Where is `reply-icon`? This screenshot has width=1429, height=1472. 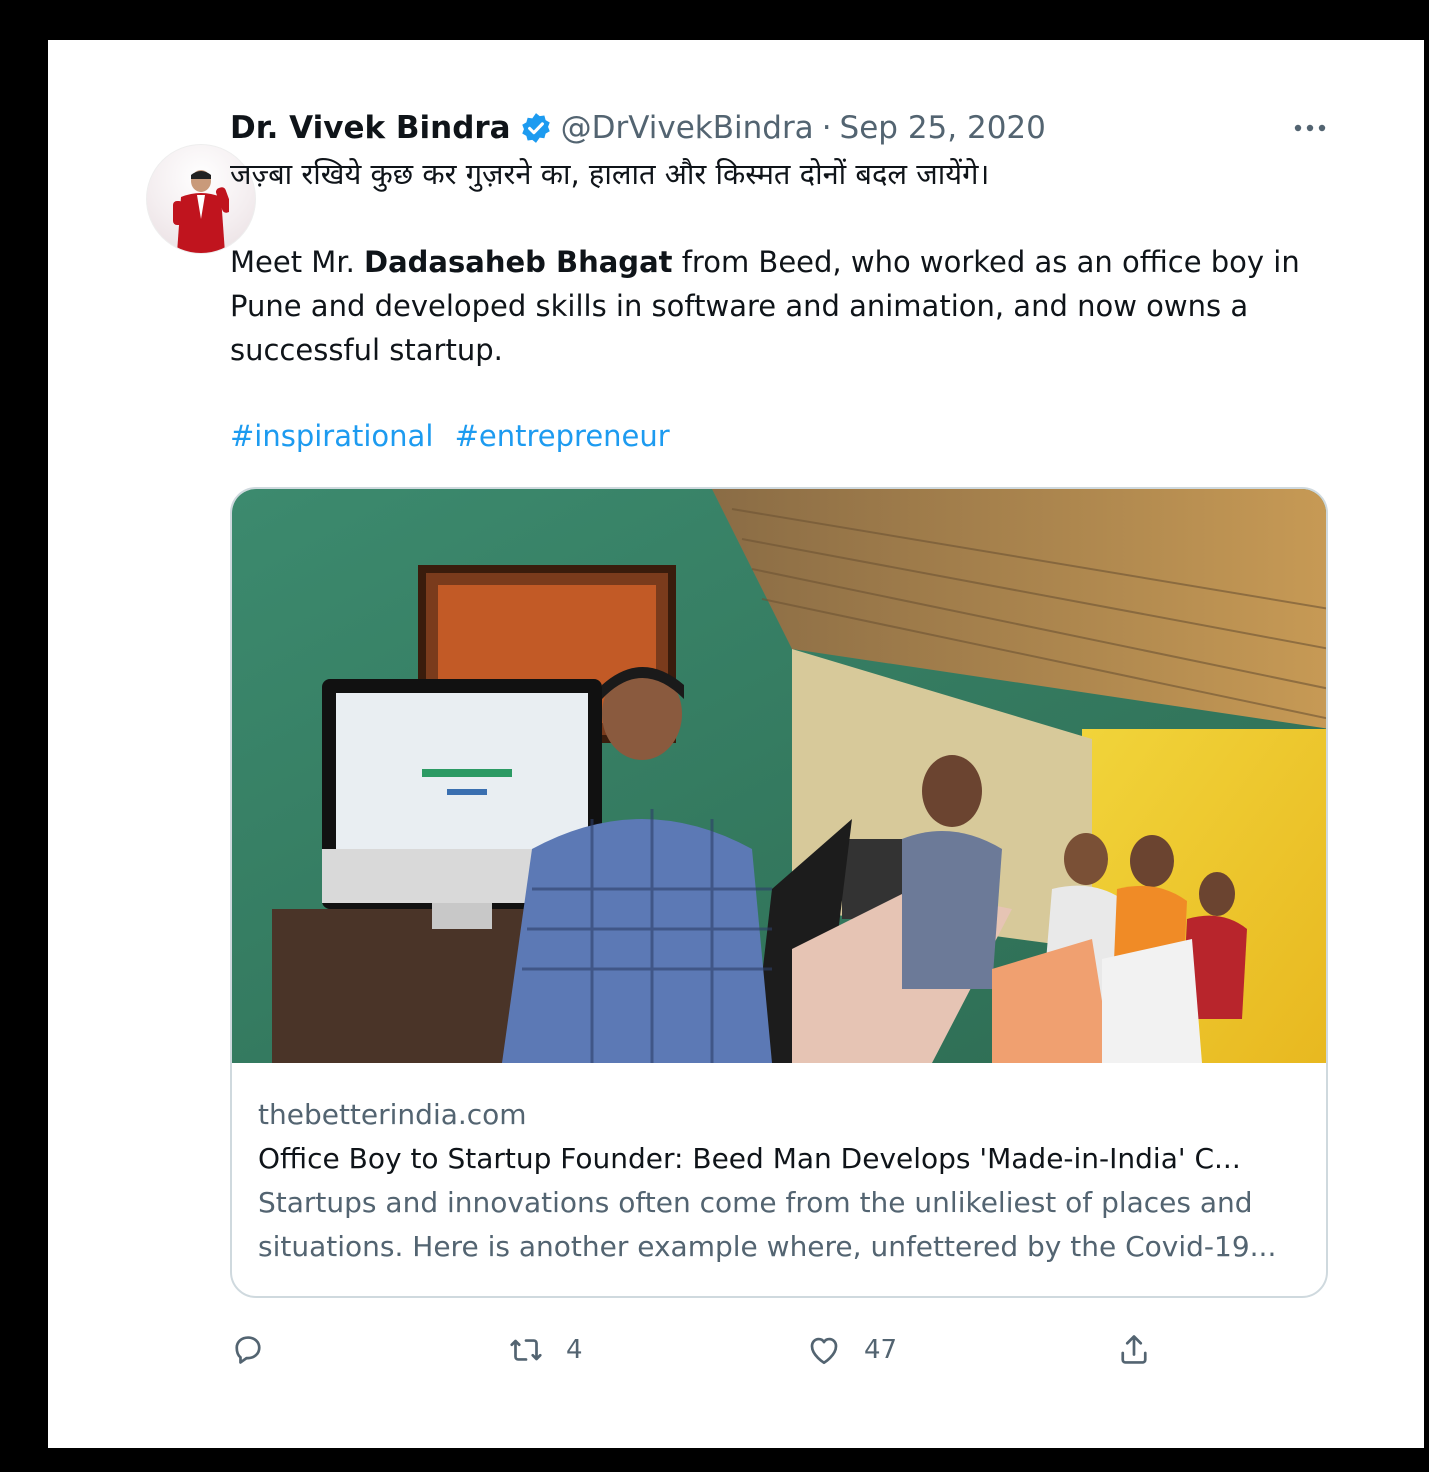 reply-icon is located at coordinates (248, 1350).